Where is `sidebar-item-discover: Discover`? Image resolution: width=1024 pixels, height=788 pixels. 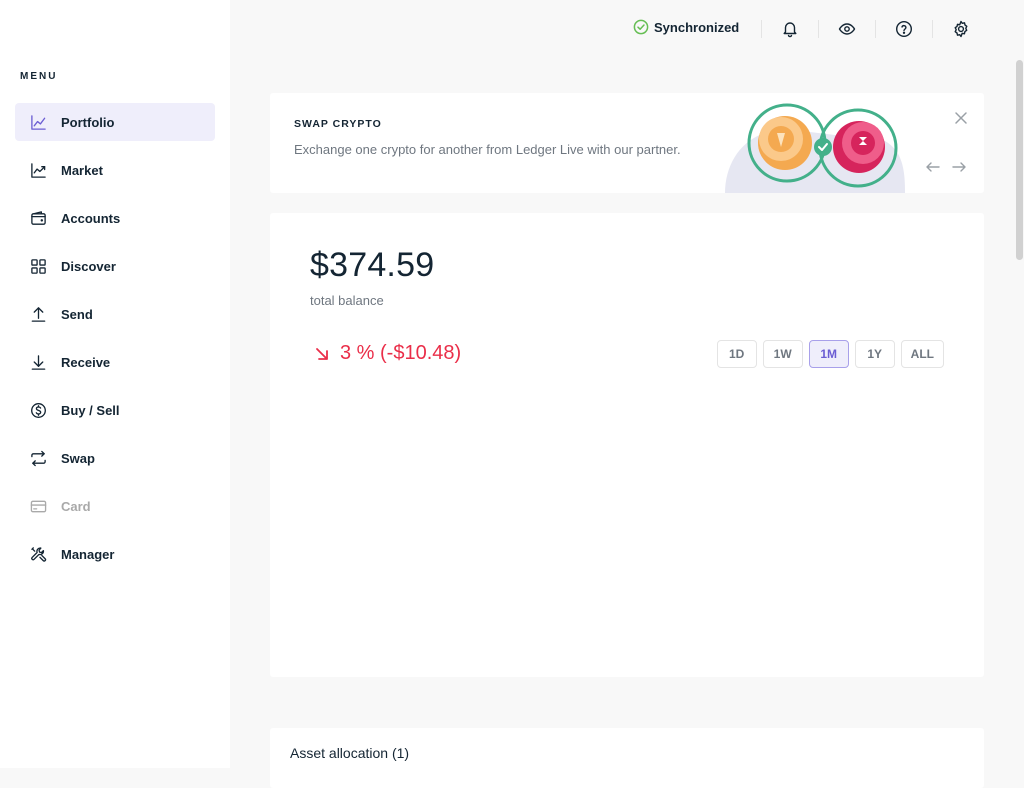
sidebar-item-discover: Discover is located at coordinates (115, 266).